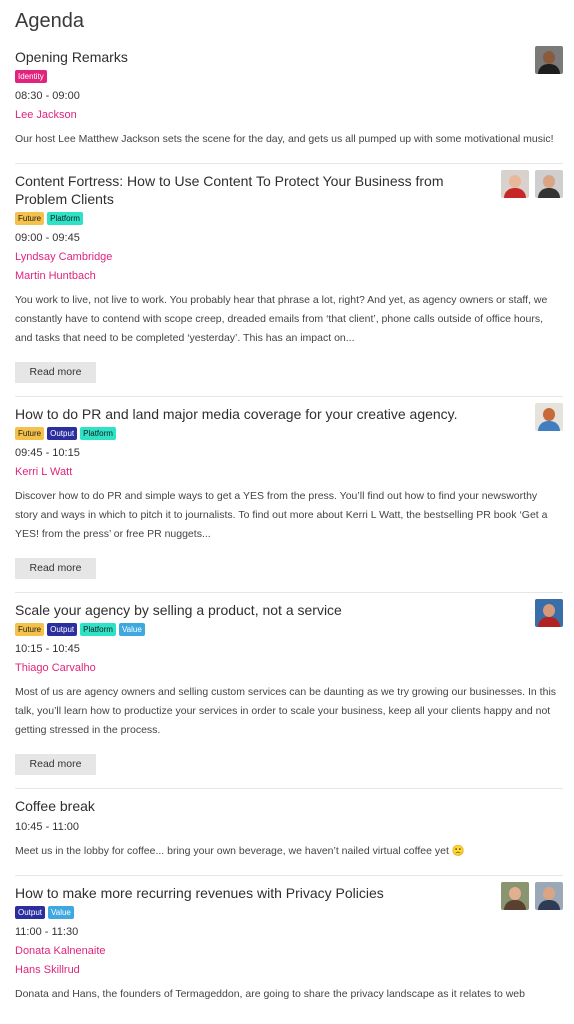  Describe the element at coordinates (289, 115) in the screenshot. I see `speaker-link: Lee Jackson` at that location.